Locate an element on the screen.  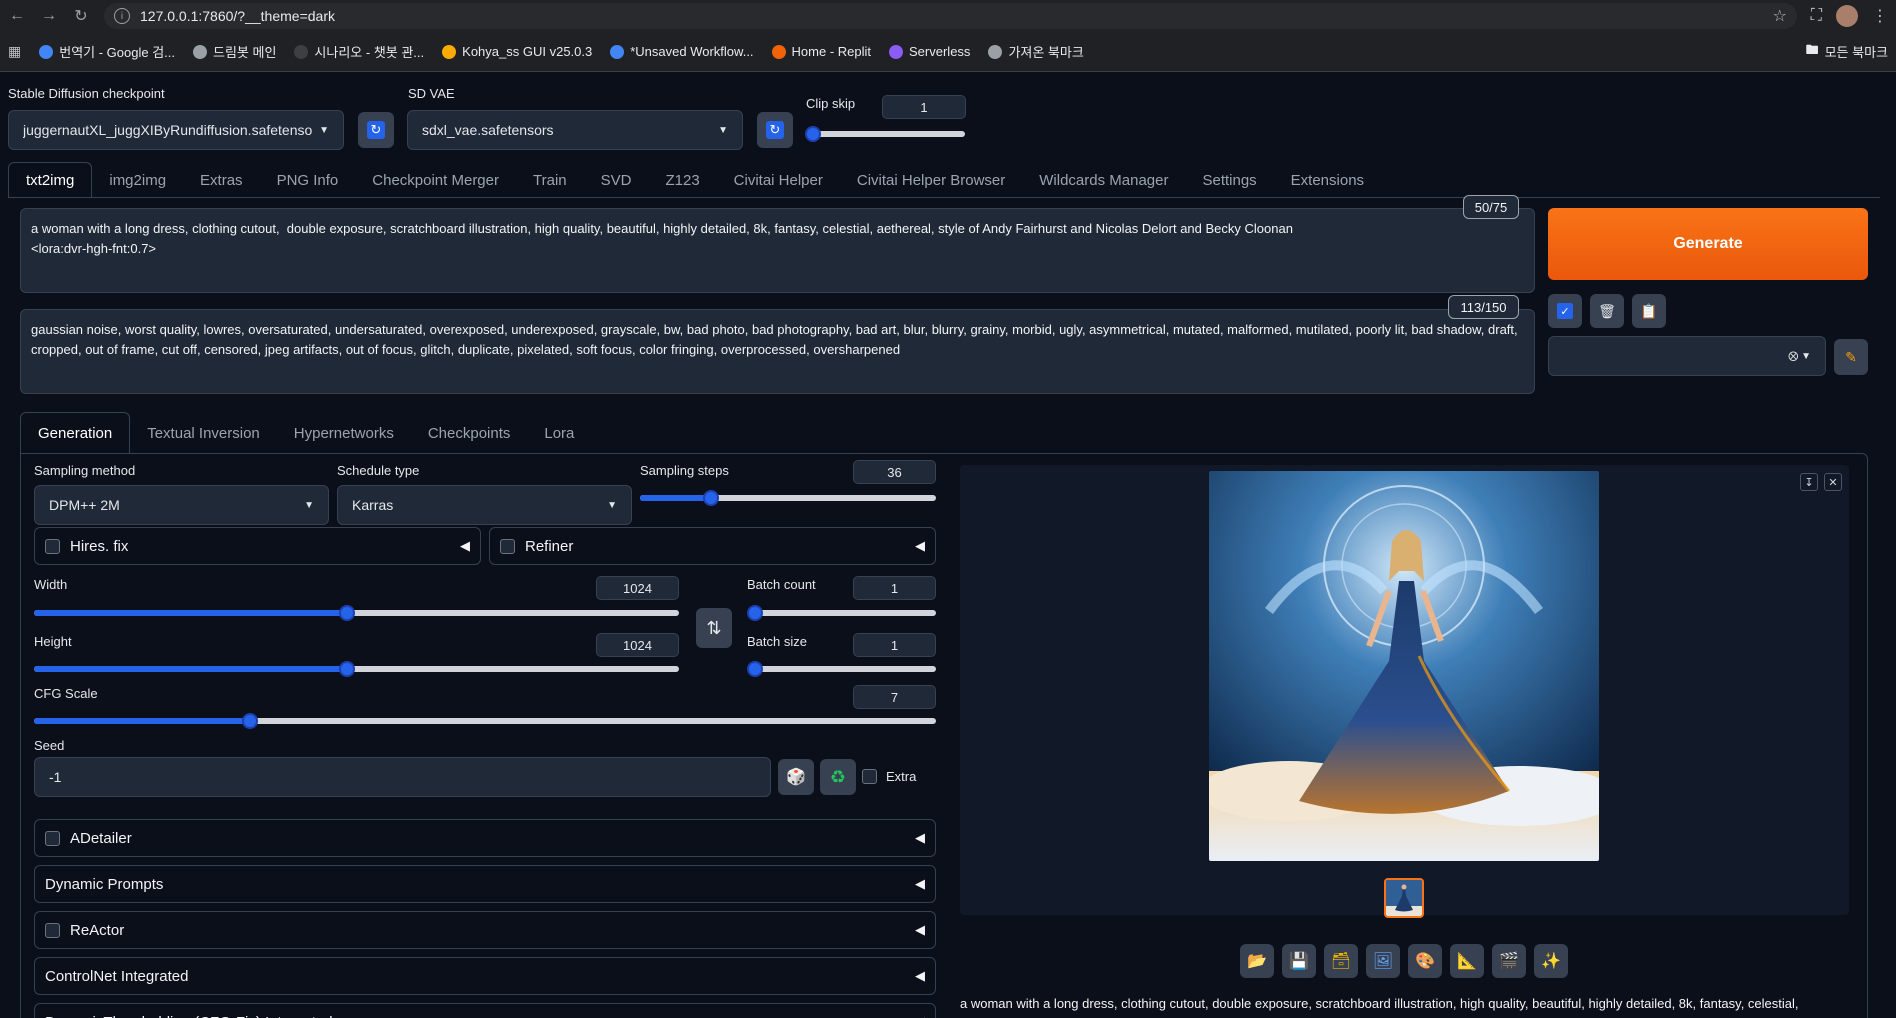
bookmark-item: Serverless is located at coordinates (929, 51).